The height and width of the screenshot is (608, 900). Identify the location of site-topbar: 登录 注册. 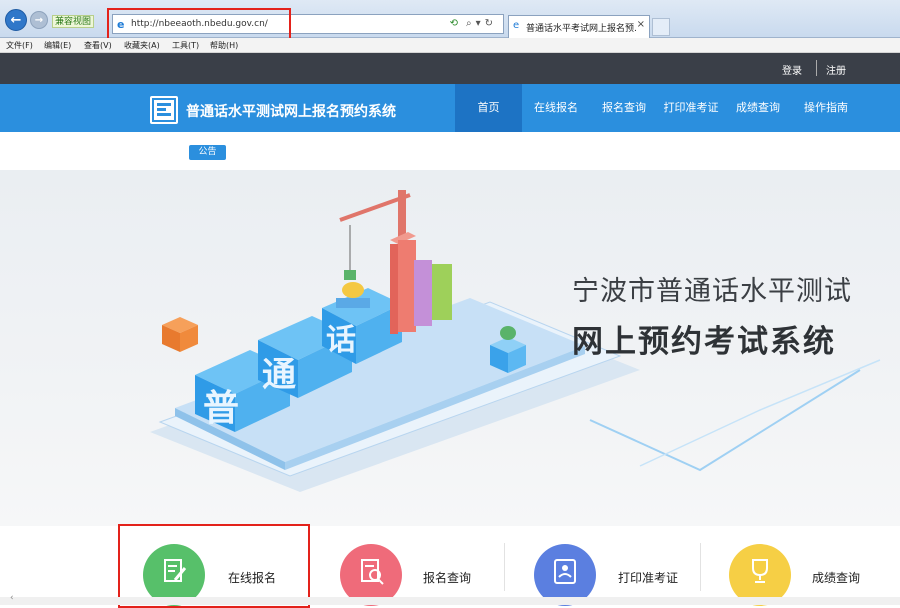
(450, 68).